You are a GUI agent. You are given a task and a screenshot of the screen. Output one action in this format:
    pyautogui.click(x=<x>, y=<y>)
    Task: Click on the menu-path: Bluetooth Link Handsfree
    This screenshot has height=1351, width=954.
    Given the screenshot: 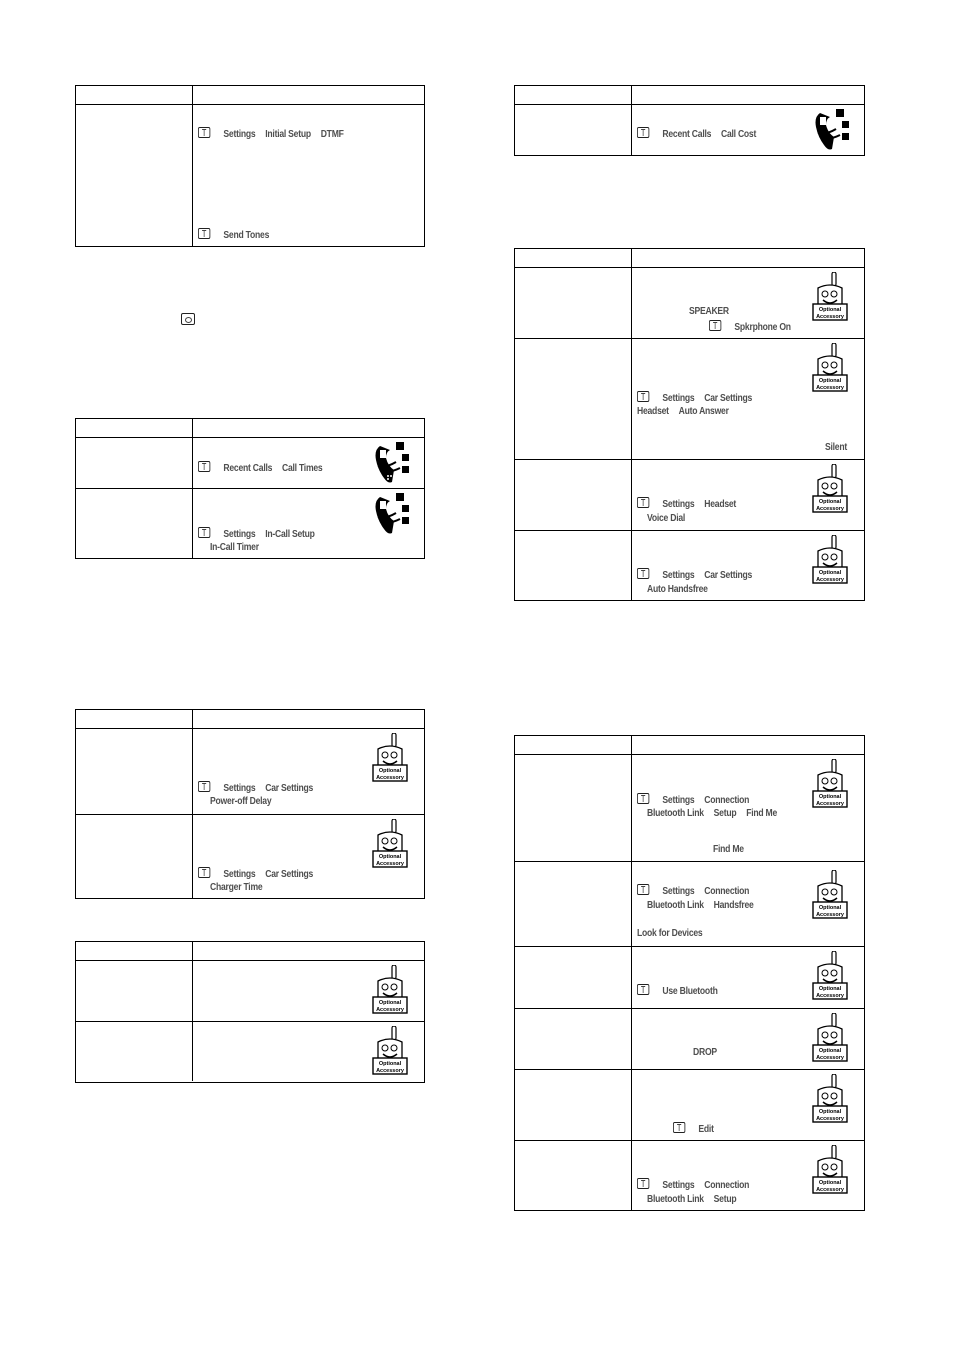 What is the action you would take?
    pyautogui.click(x=700, y=905)
    